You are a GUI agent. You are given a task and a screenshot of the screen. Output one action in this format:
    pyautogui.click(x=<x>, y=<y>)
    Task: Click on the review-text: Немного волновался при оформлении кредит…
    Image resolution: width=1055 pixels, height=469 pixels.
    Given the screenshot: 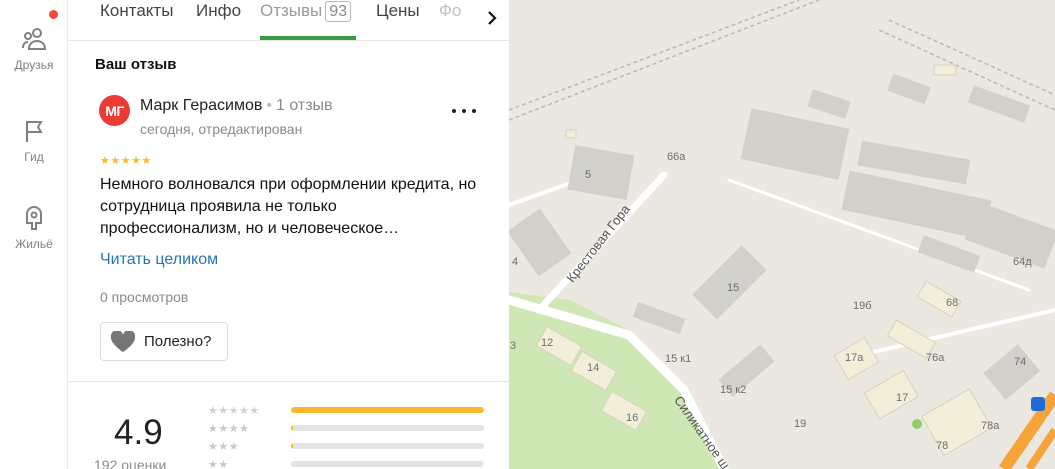 What is the action you would take?
    pyautogui.click(x=288, y=206)
    